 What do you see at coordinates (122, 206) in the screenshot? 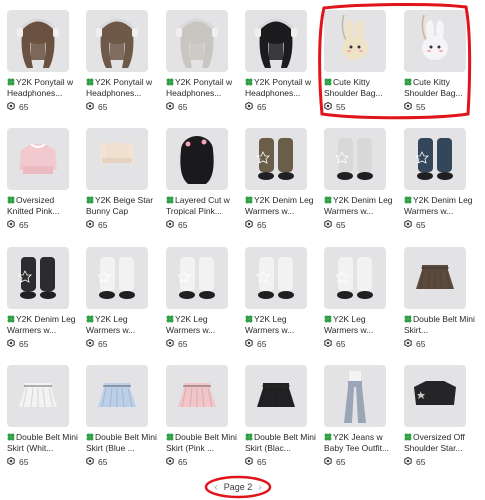
I see `item-name: Y2K Beige Star Bunny Cap` at bounding box center [122, 206].